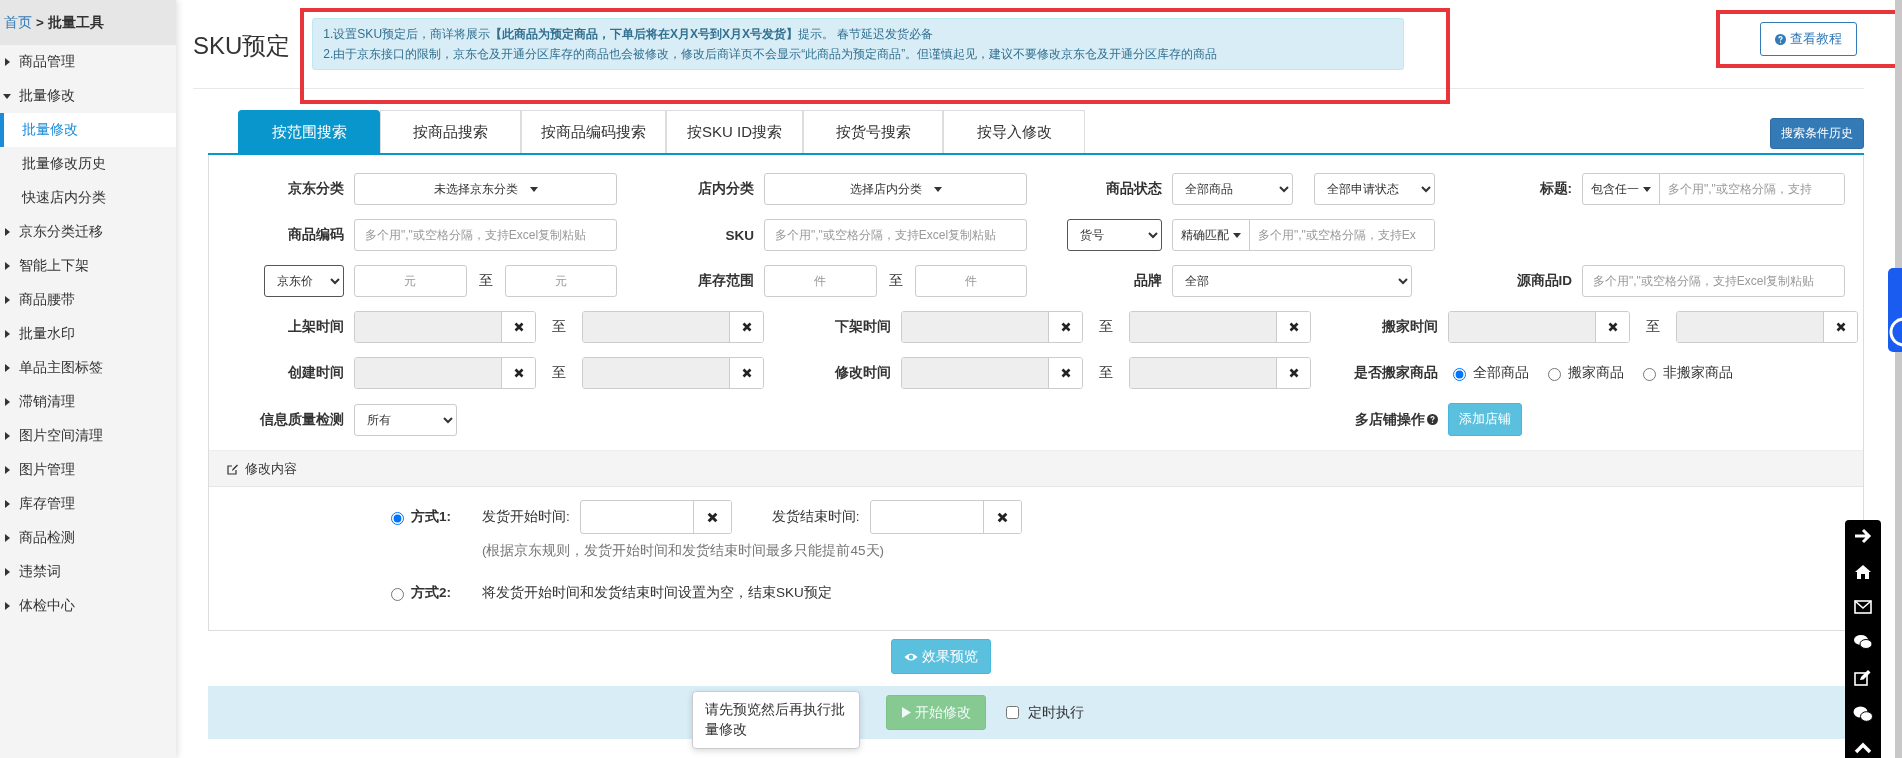 The height and width of the screenshot is (758, 1902). Describe the element at coordinates (88, 130) in the screenshot. I see `sidebar-subitem: 批量修改` at that location.